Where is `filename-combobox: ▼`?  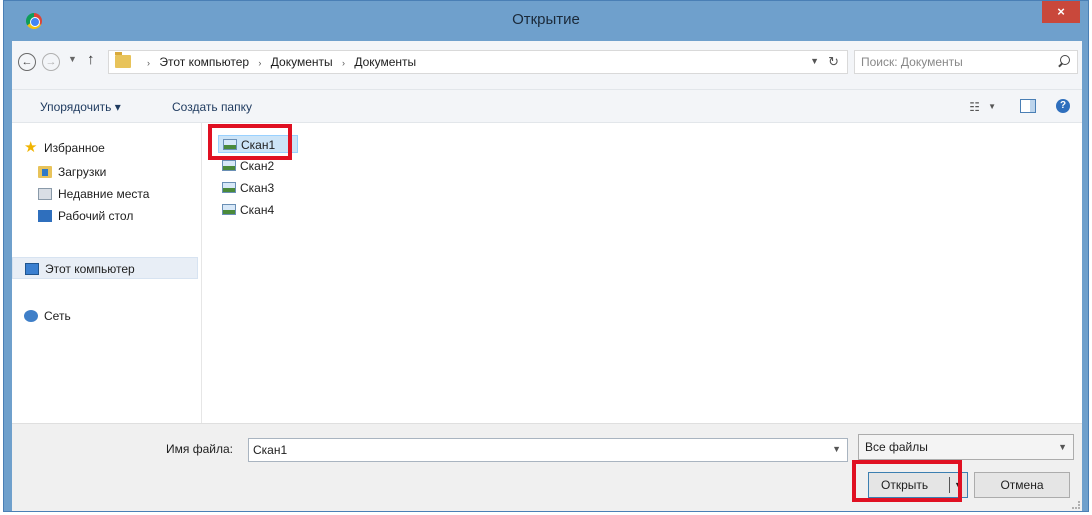
filename-combobox: ▼ is located at coordinates (548, 450).